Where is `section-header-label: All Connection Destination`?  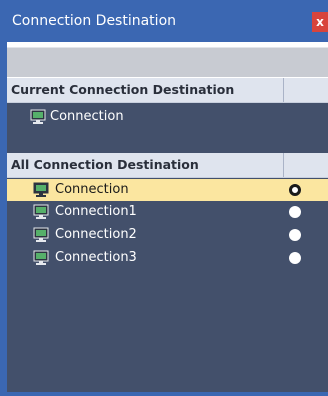
section-header-label: All Connection Destination is located at coordinates (105, 164).